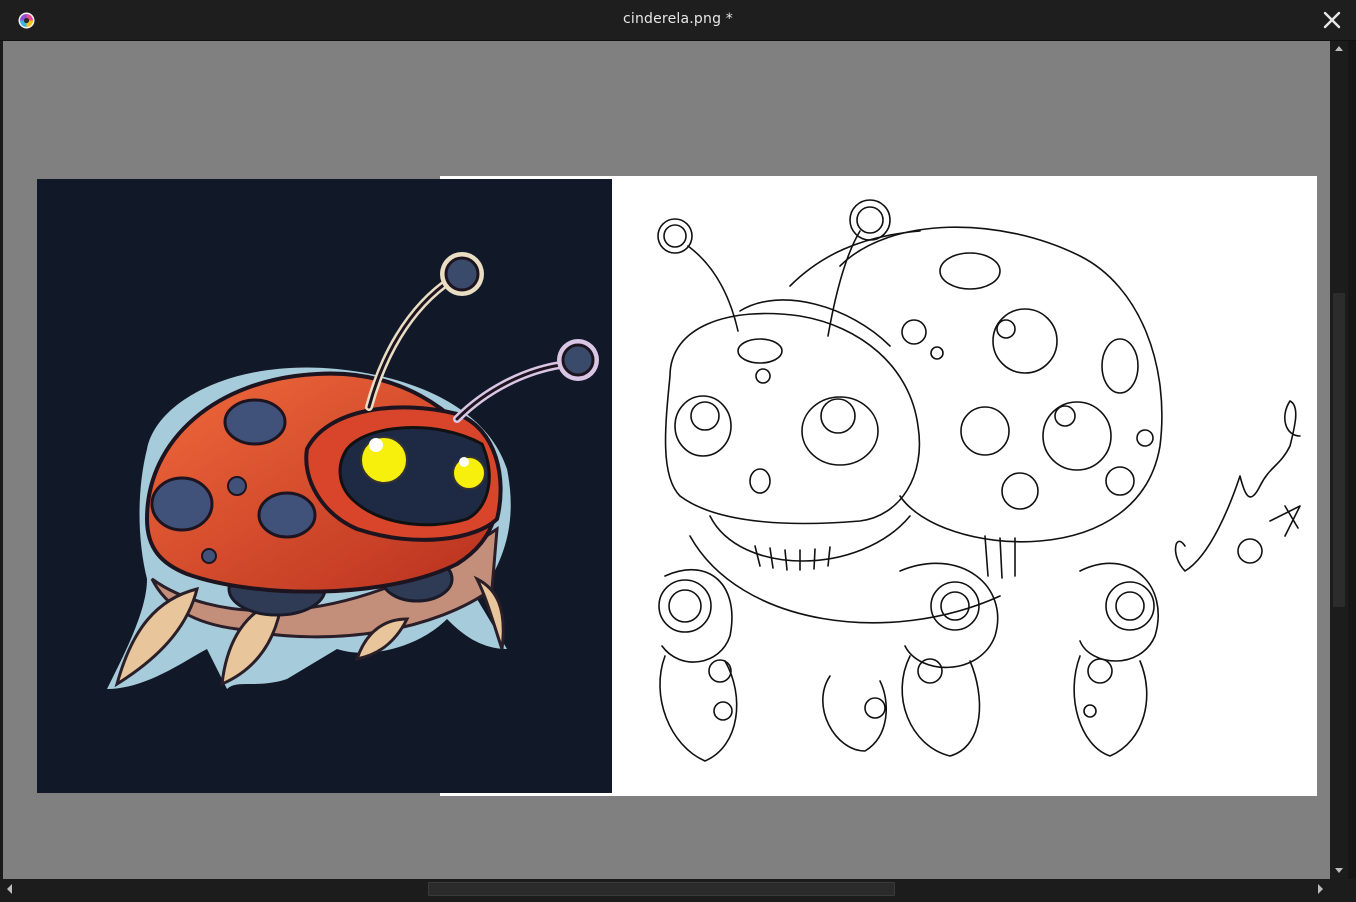 The height and width of the screenshot is (902, 1356). I want to click on window-title: cinderela.png *, so click(678, 19).